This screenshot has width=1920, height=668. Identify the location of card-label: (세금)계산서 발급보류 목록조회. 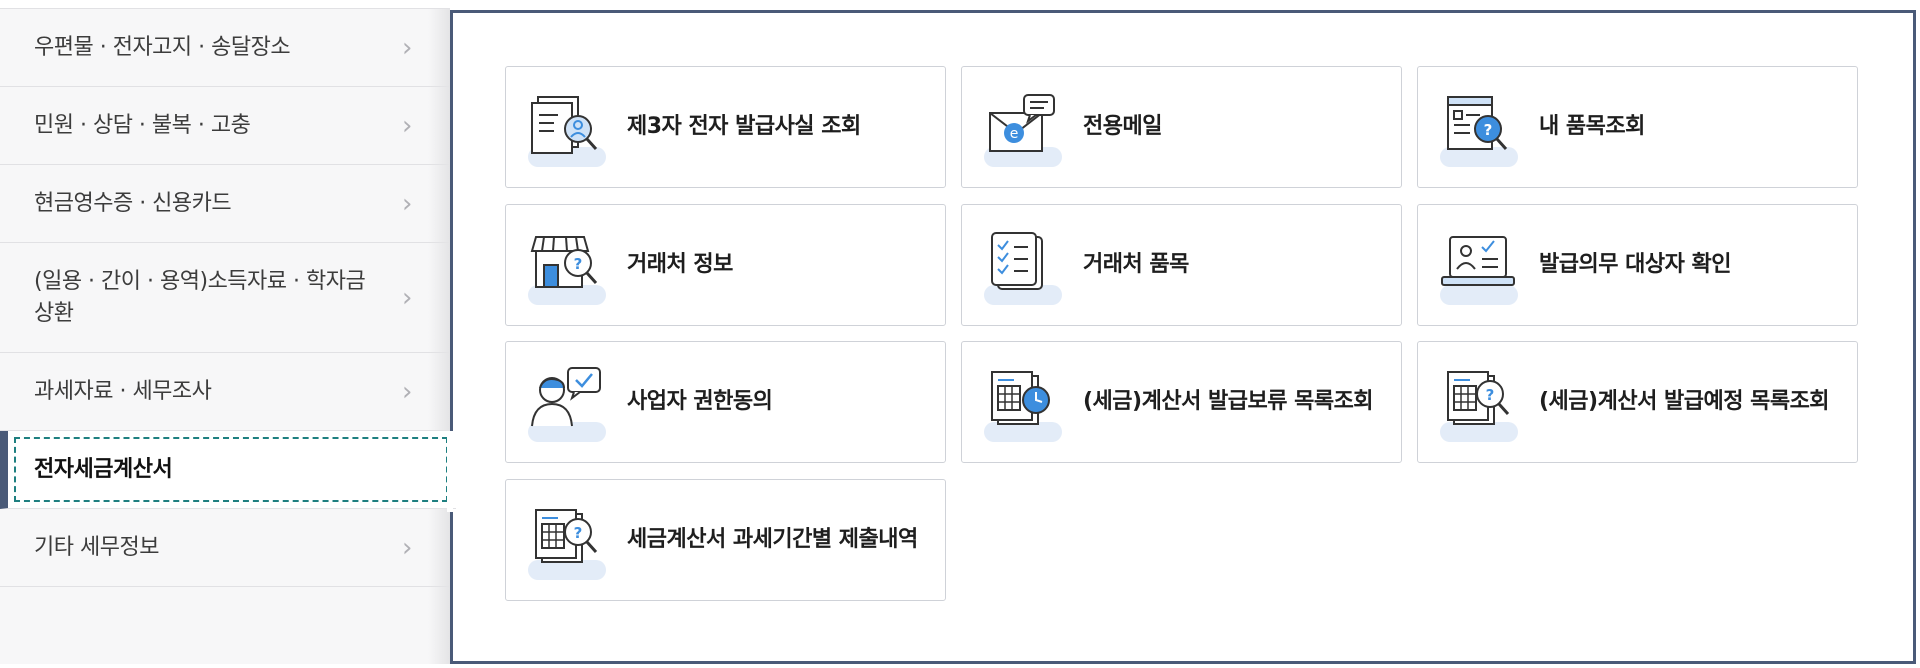
(1228, 401).